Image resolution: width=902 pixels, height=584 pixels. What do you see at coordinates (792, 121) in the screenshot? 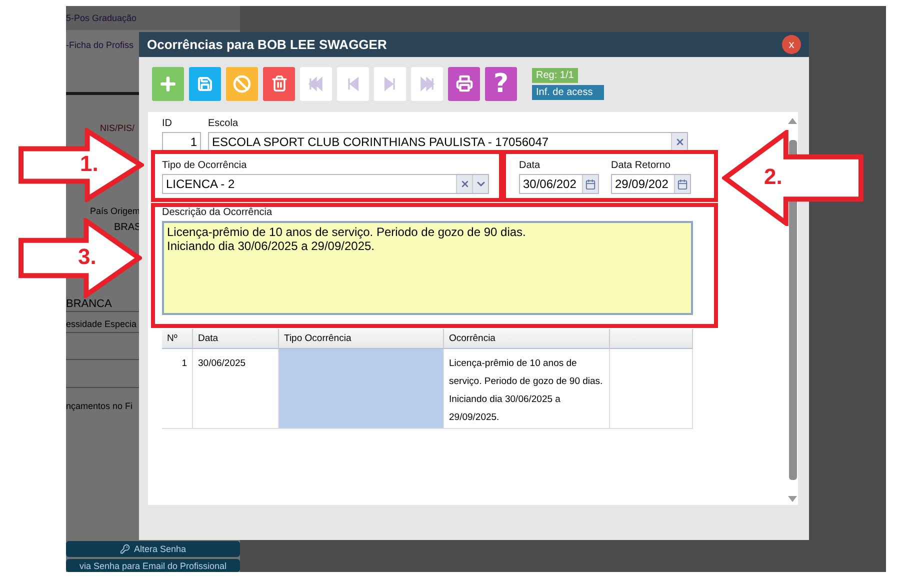
I see `scroll-up-icon` at bounding box center [792, 121].